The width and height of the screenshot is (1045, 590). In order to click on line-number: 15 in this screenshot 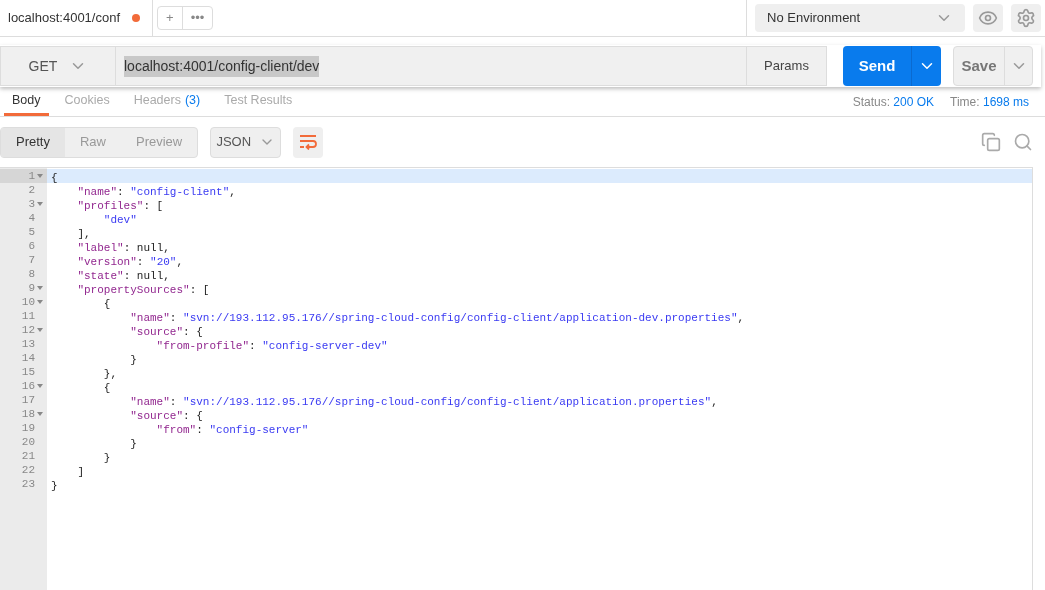, I will do `click(28, 372)`.